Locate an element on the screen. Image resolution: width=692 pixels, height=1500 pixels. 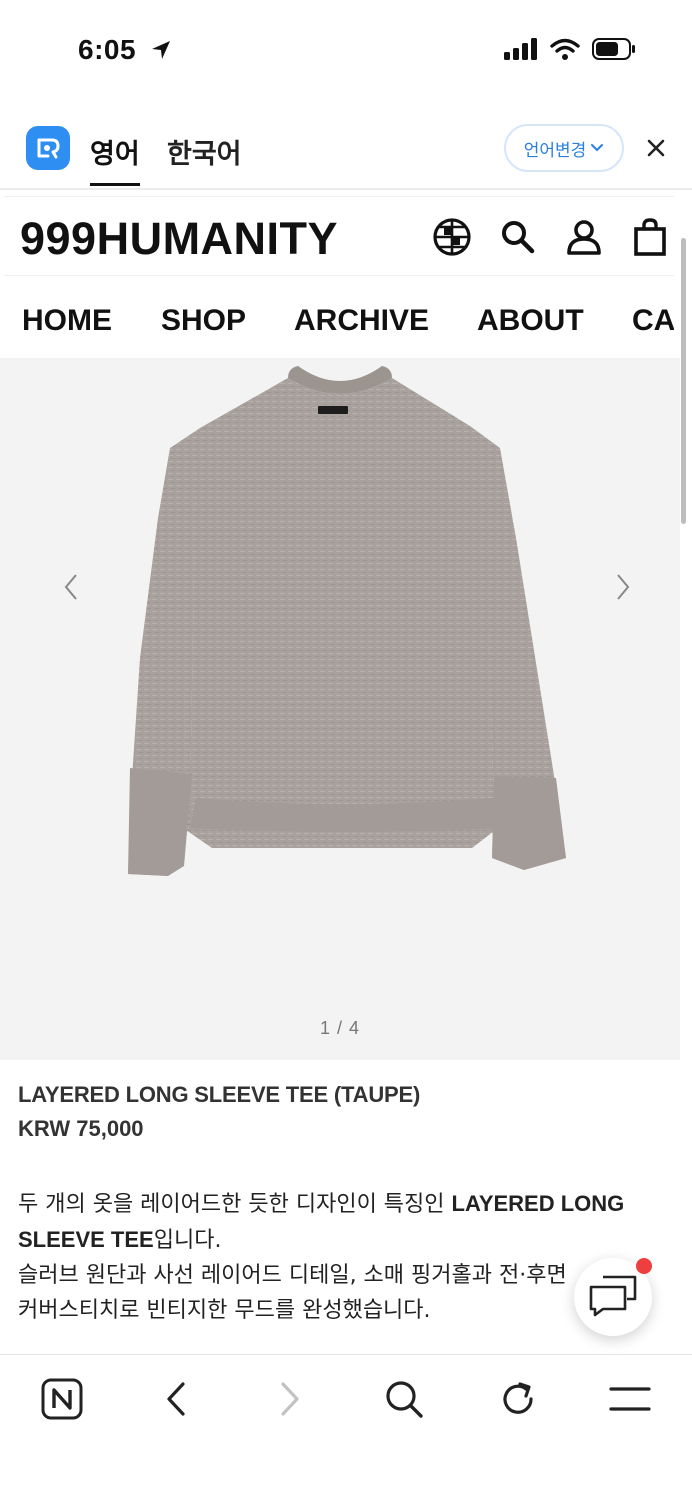
site-logo: 999HUMANITY is located at coordinates (179, 239).